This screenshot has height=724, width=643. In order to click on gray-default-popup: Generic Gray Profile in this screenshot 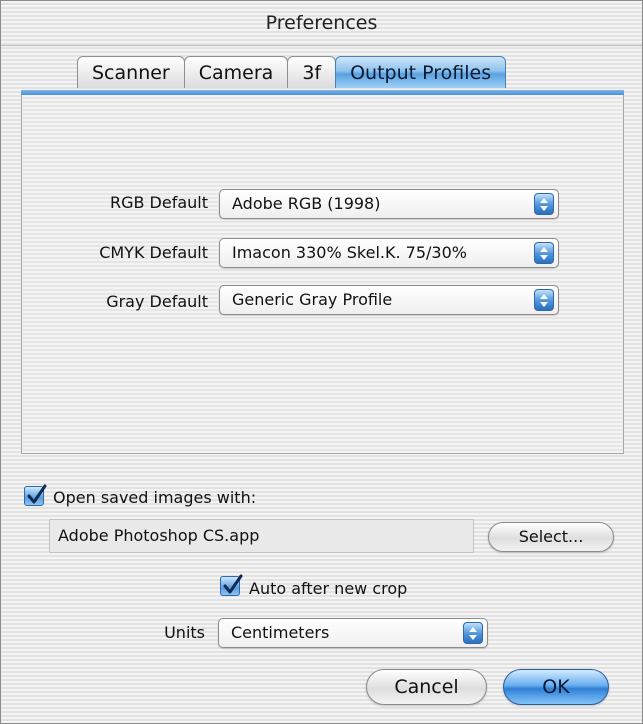, I will do `click(389, 300)`.